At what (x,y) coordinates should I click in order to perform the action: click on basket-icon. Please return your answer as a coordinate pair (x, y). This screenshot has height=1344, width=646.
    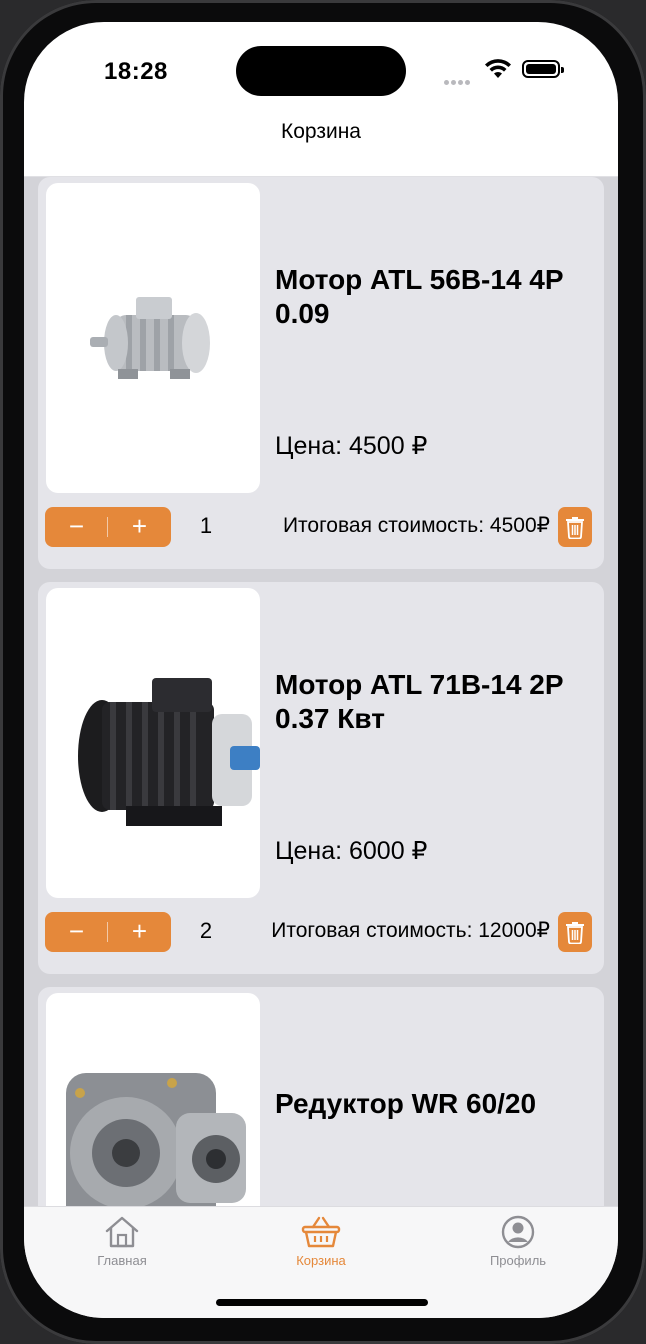
    Looking at the image, I should click on (321, 1232).